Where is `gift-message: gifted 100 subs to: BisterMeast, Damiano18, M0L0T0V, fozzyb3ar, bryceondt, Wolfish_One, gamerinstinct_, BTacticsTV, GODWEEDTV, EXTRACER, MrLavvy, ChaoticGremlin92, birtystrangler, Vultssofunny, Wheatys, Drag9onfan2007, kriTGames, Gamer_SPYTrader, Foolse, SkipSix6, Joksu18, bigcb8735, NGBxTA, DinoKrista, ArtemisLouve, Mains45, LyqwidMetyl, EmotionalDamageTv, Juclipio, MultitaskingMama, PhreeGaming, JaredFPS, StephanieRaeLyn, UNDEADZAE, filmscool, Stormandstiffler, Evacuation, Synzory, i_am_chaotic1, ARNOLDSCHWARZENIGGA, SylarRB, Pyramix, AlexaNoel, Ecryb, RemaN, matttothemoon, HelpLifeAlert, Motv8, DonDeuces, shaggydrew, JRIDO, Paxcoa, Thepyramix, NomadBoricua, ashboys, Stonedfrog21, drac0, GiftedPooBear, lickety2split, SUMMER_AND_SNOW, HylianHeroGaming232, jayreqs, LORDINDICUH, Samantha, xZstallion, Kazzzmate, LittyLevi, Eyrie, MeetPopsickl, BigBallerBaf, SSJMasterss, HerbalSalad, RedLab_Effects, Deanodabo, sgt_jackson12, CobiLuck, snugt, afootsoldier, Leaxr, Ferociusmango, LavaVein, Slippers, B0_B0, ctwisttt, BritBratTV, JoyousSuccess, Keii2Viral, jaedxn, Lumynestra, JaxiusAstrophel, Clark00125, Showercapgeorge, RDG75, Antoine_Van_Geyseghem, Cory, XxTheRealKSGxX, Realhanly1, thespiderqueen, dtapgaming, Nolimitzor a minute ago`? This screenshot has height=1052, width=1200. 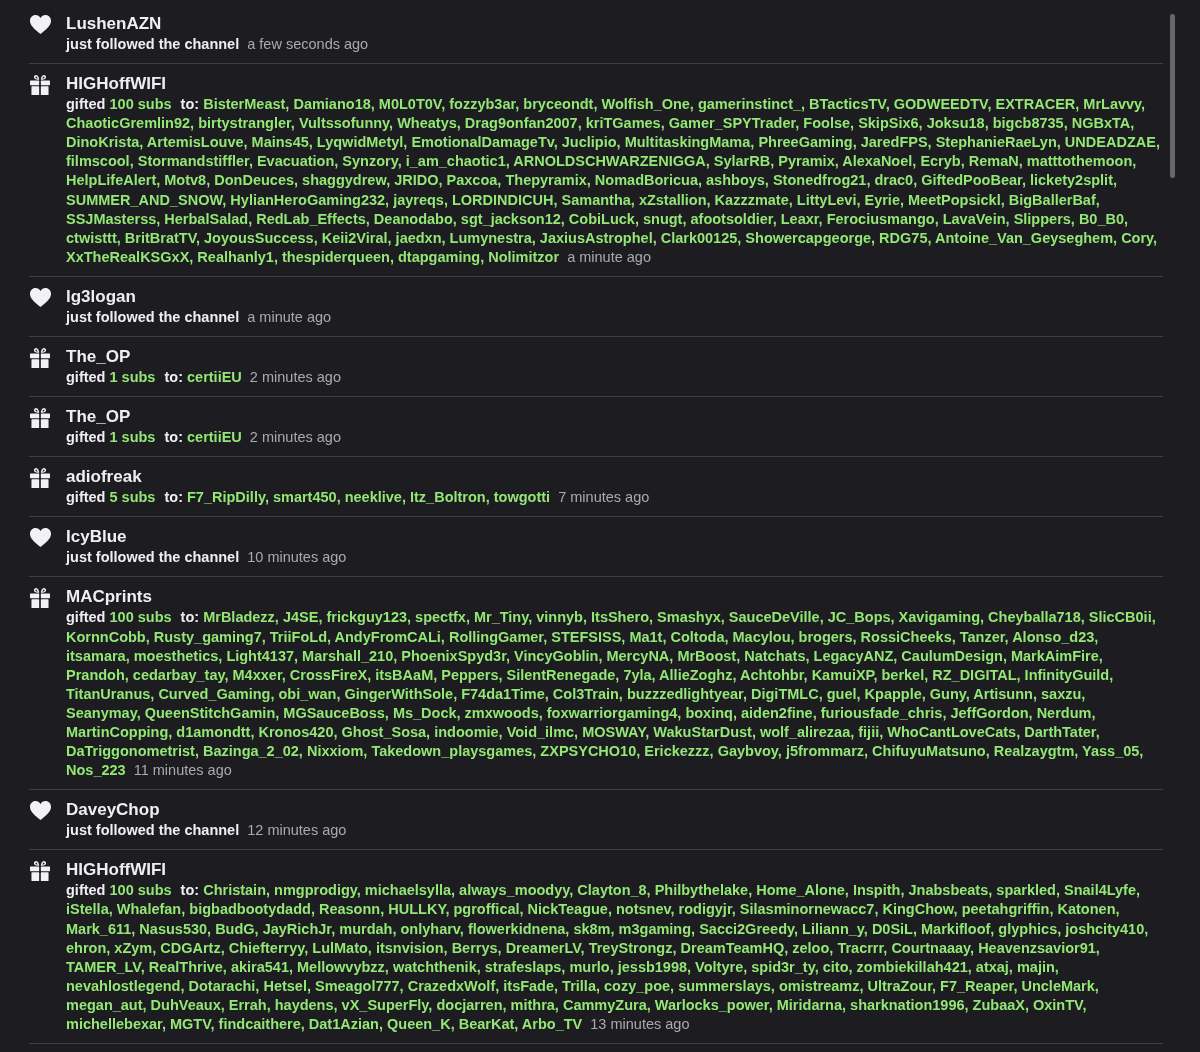 gift-message: gifted 100 subs to: BisterMeast, Damiano18, M0L0T0V, fozzyb3ar, bryceondt, Wolfish_One, gamerinstinct_, BTacticsTV, GODWEEDTV, EXTRACER, MrLavvy, ChaoticGremlin92, birtystrangler, Vultssofunny, Wheatys, Drag9onfan2007, kriTGames, Gamer_SPYTrader, Foolse, SkipSix6, Joksu18, bigcb8735, NGBxTA, DinoKrista, ArtemisLouve, Mains45, LyqwidMetyl, EmotionalDamageTv, Juclipio, MultitaskingMama, PhreeGaming, JaredFPS, StephanieRaeLyn, UNDEADZAE, filmscool, Stormandstiffler, Evacuation, Synzory, i_am_chaotic1, ARNOLDSCHWARZENIGGA, SylarRB, Pyramix, AlexaNoel, Ecryb, RemaN, matttothemoon, HelpLifeAlert, Motv8, DonDeuces, shaggydrew, JRIDO, Paxcoa, Thepyramix, NomadBoricua, ashboys, Stonedfrog21, drac0, GiftedPooBear, lickety2split, SUMMER_AND_SNOW, HylianHeroGaming232, jayreqs, LORDINDICUH, Samantha, xZstallion, Kazzzmate, LittyLevi, Eyrie, MeetPopsickl, BigBallerBaf, SSJMasterss, HerbalSalad, RedLab_Effects, Deanodabo, sgt_jackson12, CobiLuck, snugt, afootsoldier, Leaxr, Ferociusmango, LavaVein, Slippers, B0_B0, ctwisttt, BritBratTV, JoyousSuccess, Keii2Viral, jaedxn, Lumynestra, JaxiusAstrophel, Clark00125, Showercapgeorge, RDG75, Antoine_Van_Geyseghem, Cory, XxTheRealKSGxX, Realhanly1, thespiderqueen, dtapgaming, Nolimitzor a minute ago is located at coordinates (613, 181).